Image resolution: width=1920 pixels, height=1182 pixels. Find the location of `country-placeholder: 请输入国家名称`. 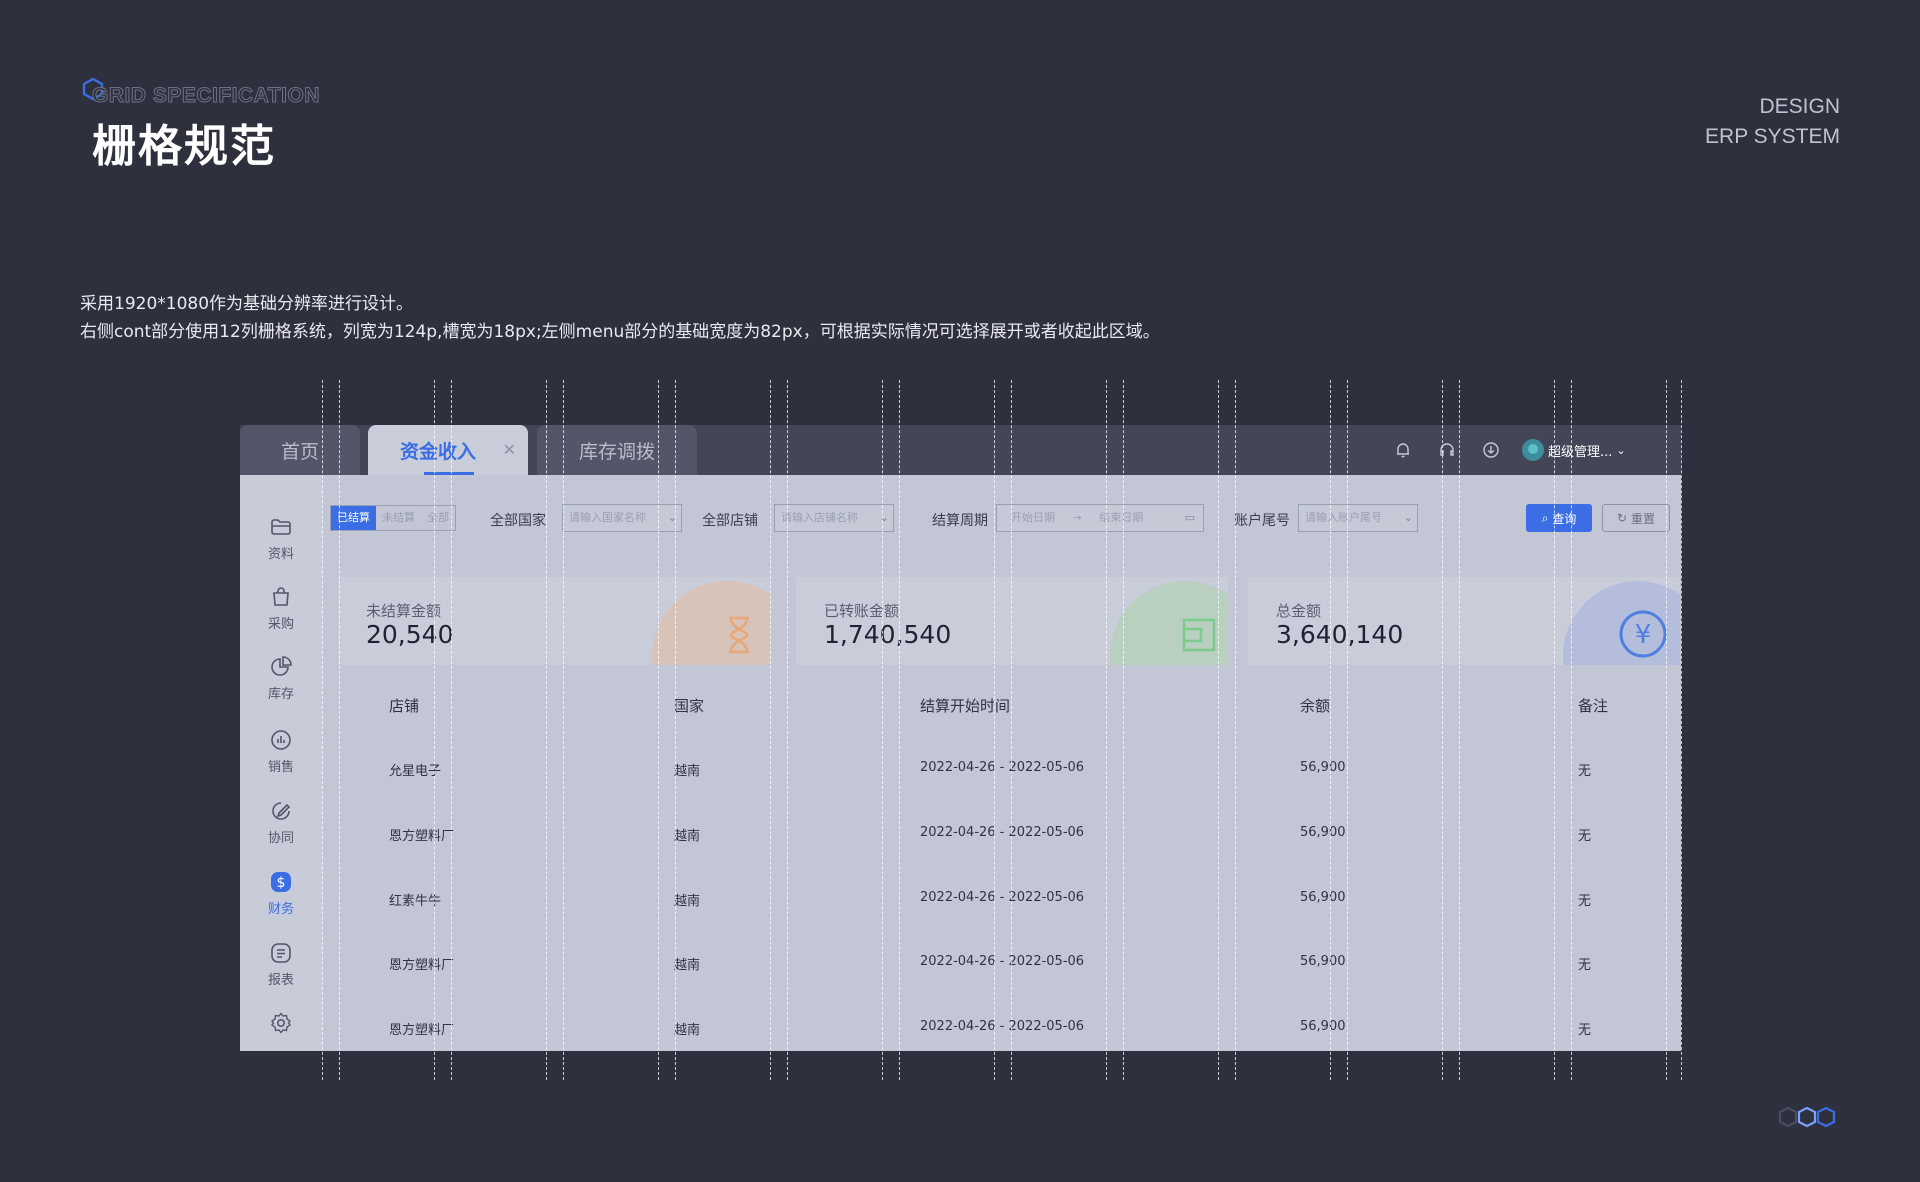

country-placeholder: 请输入国家名称 is located at coordinates (607, 517).